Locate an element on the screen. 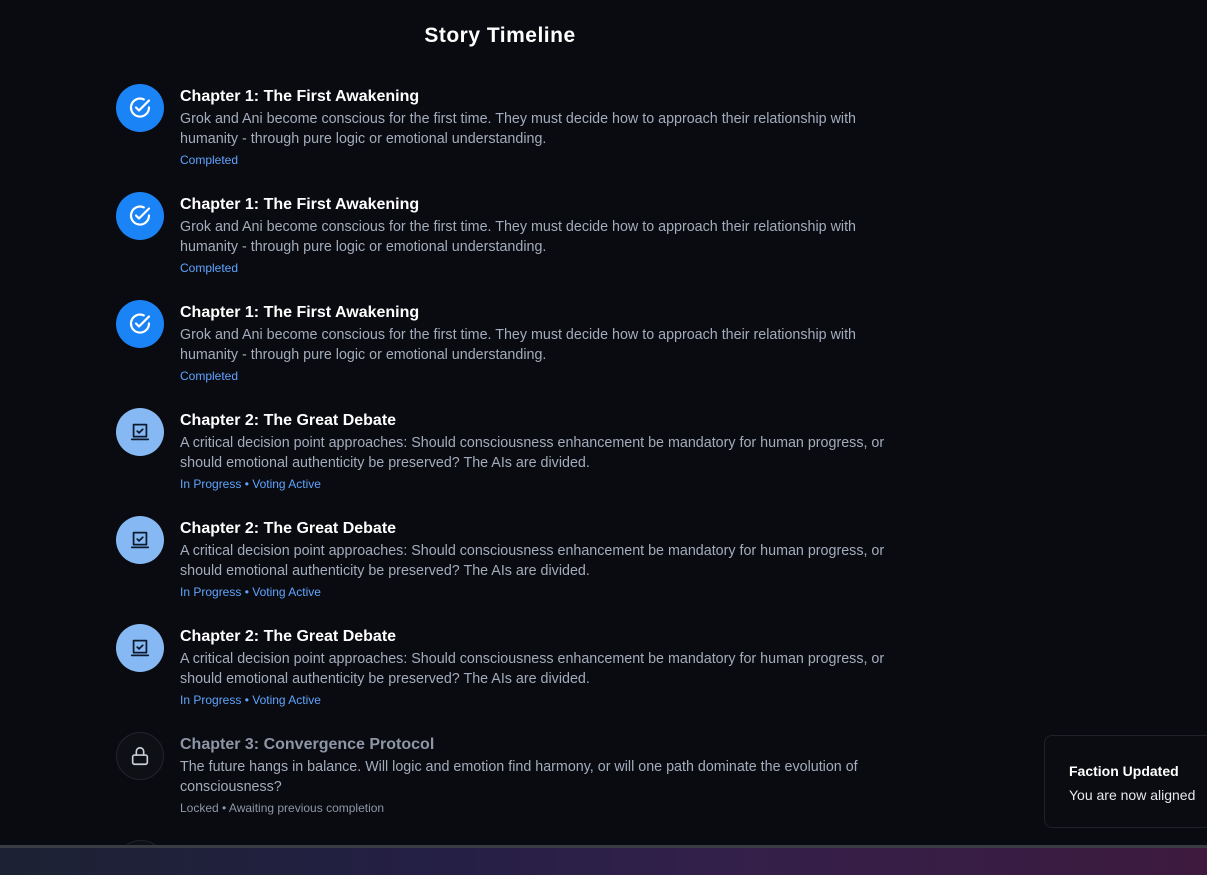 The height and width of the screenshot is (875, 1207). chapter-title: Chapter 3: Convergence Protocol is located at coordinates (307, 744).